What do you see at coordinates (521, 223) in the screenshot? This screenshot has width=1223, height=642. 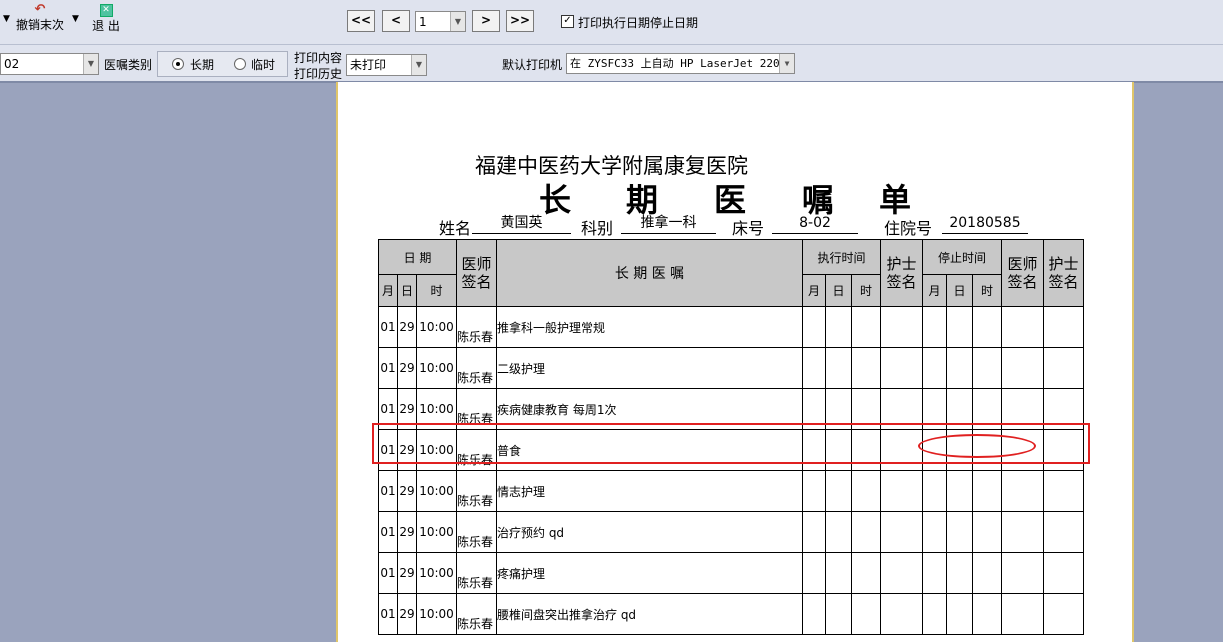 I see `patient-name-value: 黄国英` at bounding box center [521, 223].